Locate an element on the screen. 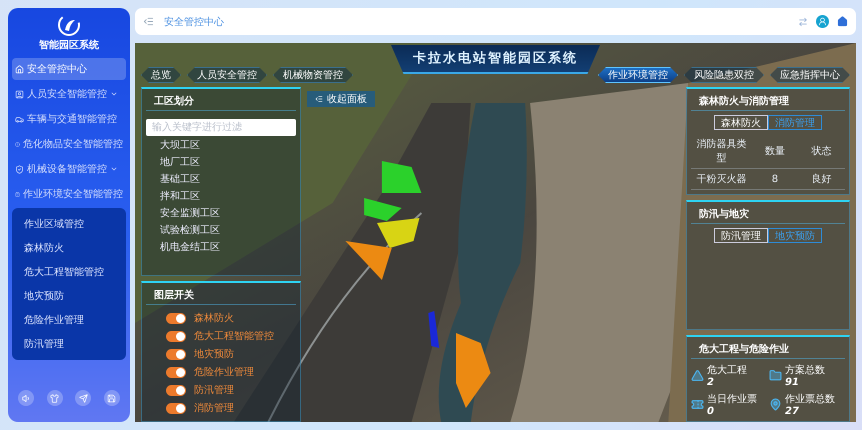 This screenshot has width=862, height=430. shirt-icon is located at coordinates (55, 398).